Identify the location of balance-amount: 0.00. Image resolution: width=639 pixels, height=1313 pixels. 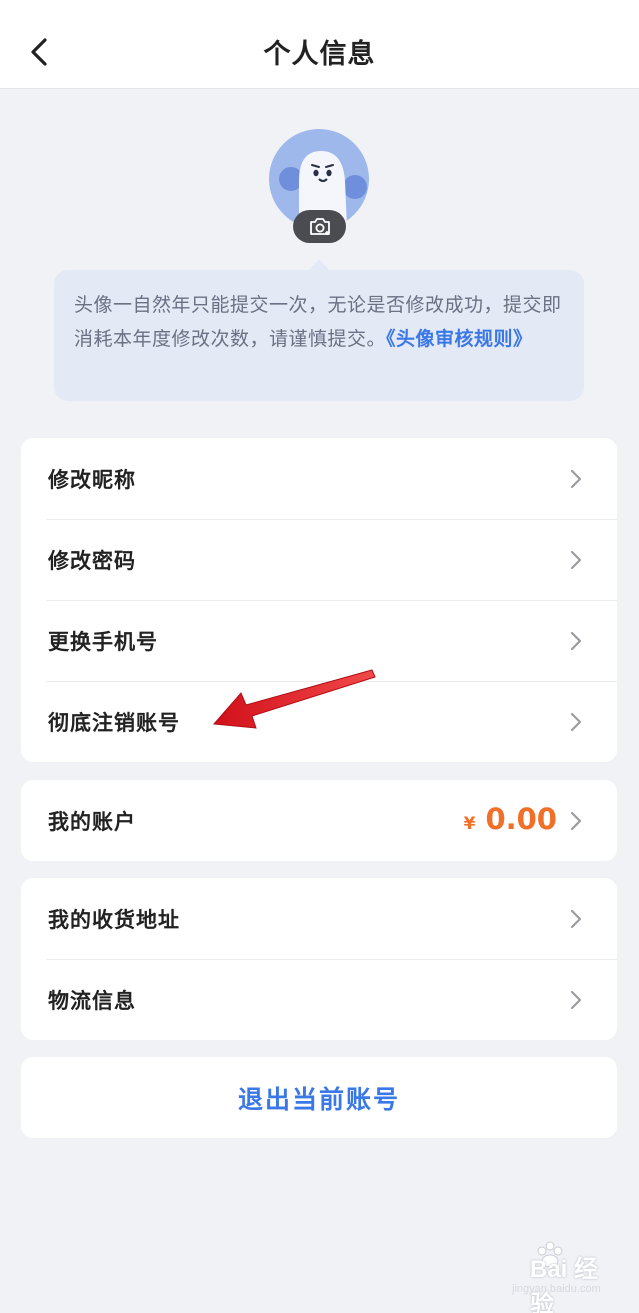
(521, 819).